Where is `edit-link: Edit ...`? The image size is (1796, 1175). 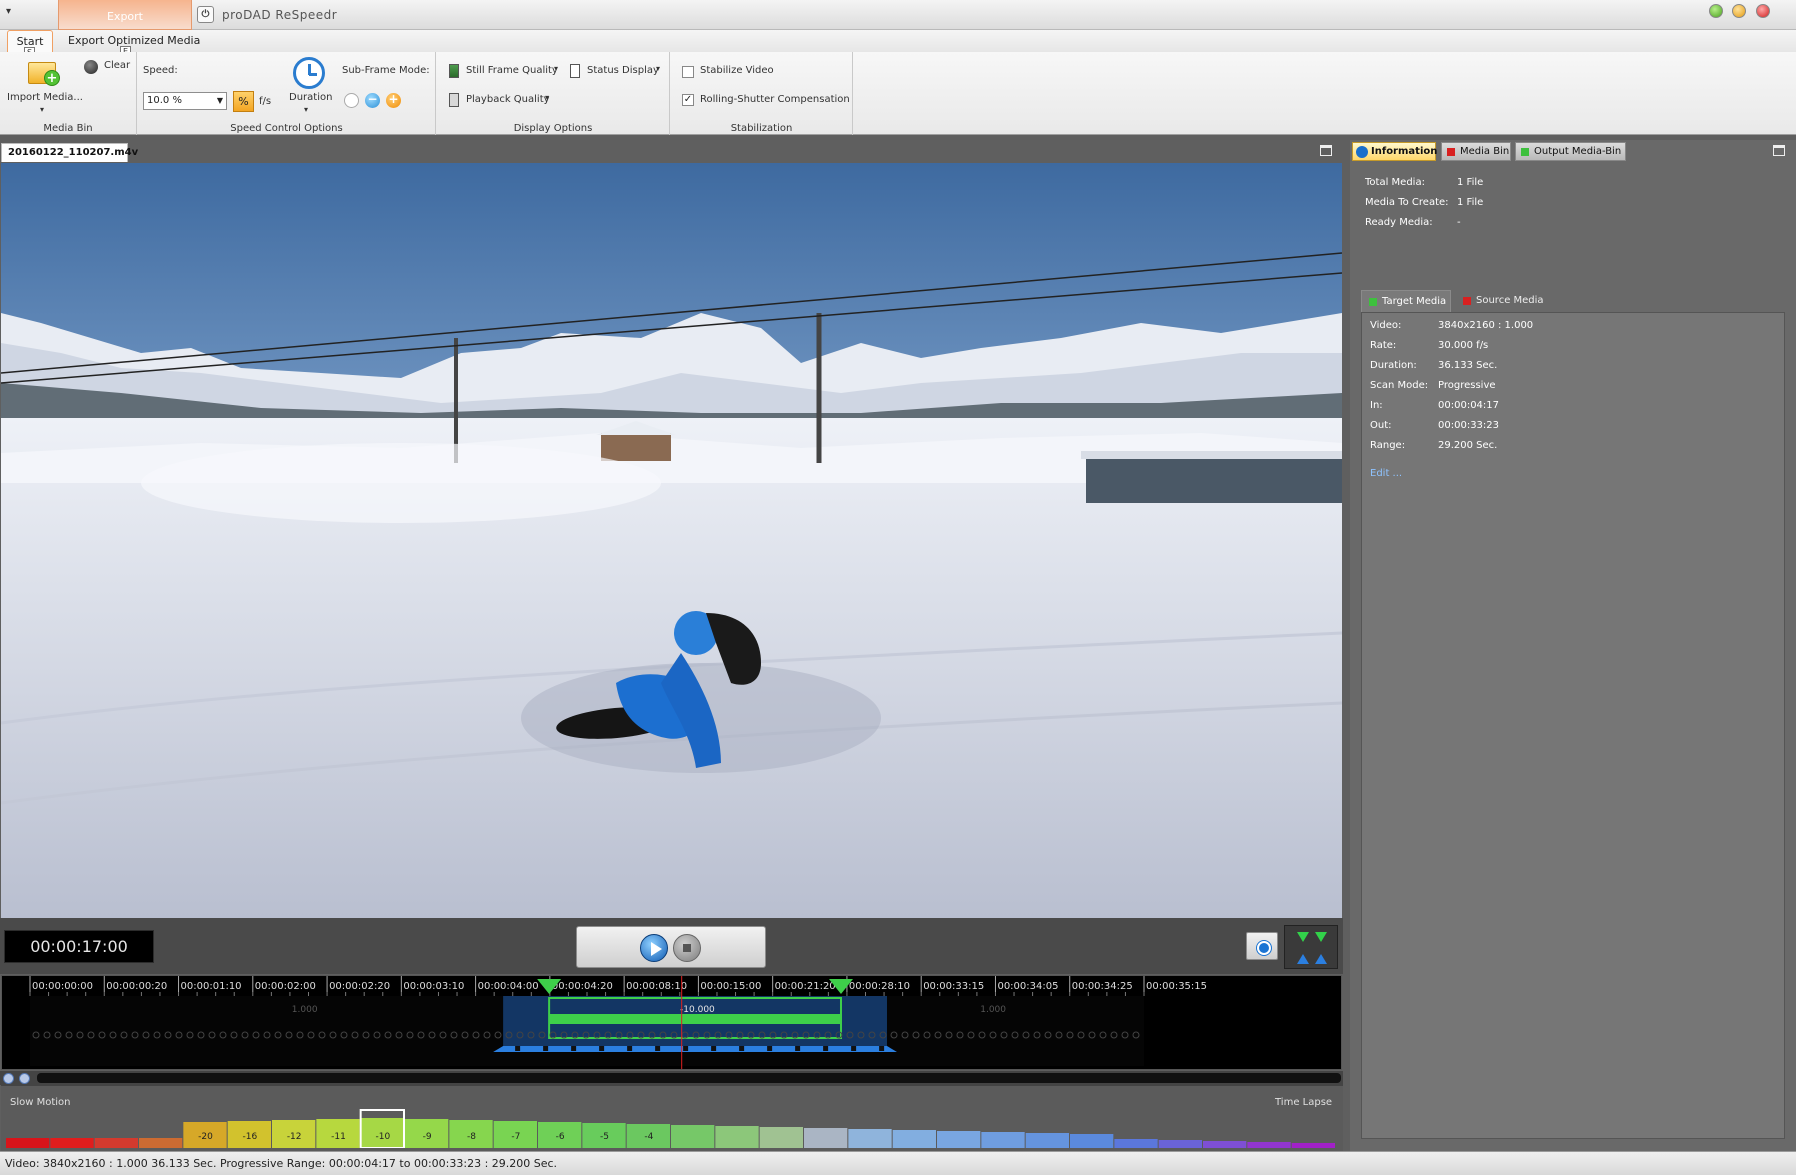 edit-link: Edit ... is located at coordinates (1386, 473).